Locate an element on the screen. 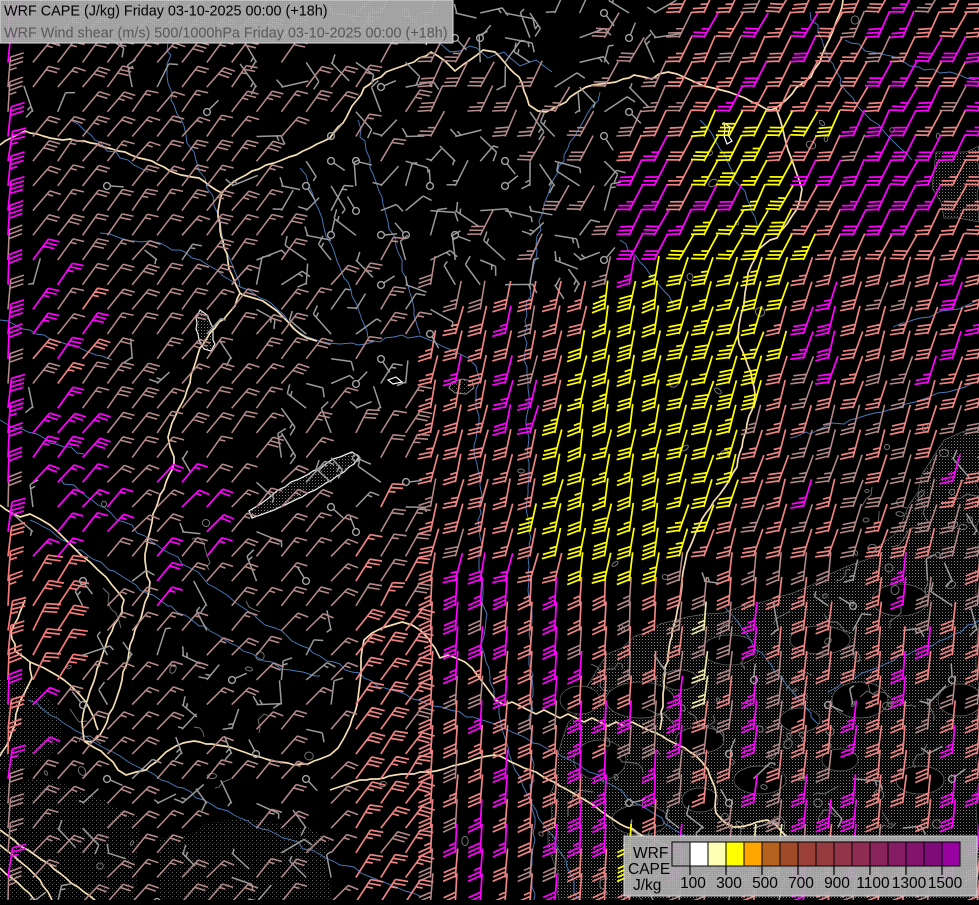  svg-text: 1300 is located at coordinates (909, 883).